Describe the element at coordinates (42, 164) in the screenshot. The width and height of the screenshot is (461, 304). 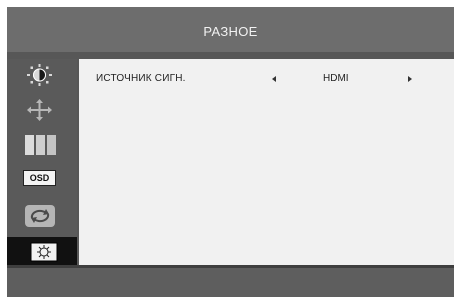
I see `menu-sidebar: OSD` at that location.